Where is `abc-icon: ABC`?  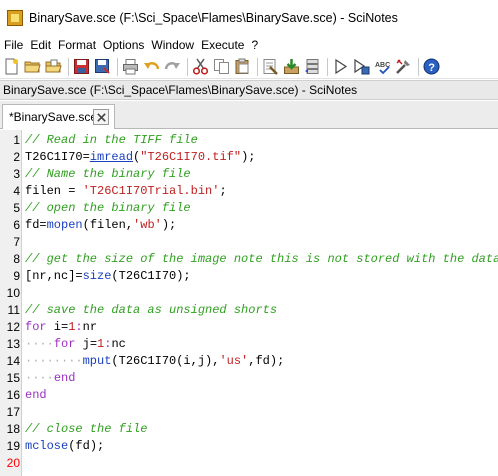
abc-icon: ABC is located at coordinates (382, 66).